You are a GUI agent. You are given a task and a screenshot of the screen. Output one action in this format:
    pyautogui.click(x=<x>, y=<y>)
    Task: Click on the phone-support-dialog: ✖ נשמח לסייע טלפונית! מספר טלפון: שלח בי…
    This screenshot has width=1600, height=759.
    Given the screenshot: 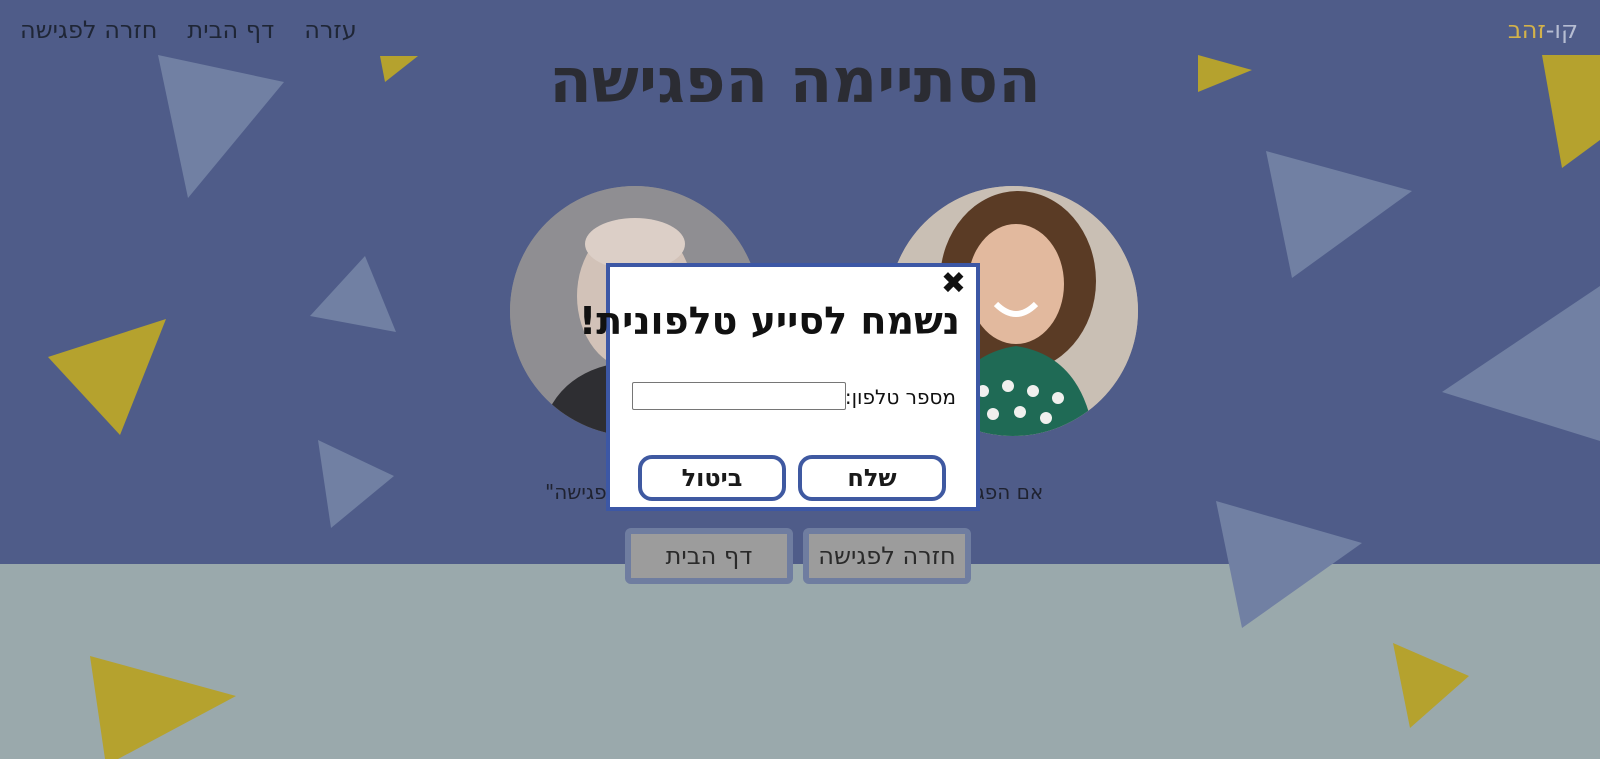 What is the action you would take?
    pyautogui.click(x=779, y=387)
    